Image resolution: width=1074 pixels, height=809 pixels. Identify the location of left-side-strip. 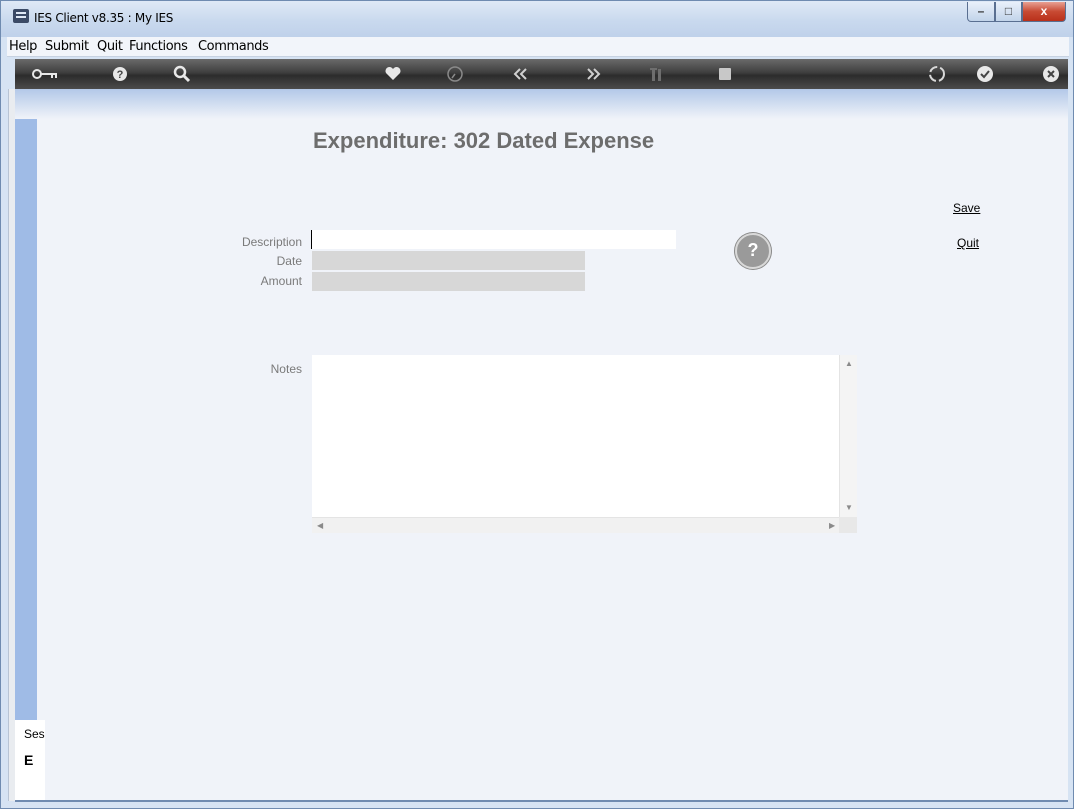
(26, 424).